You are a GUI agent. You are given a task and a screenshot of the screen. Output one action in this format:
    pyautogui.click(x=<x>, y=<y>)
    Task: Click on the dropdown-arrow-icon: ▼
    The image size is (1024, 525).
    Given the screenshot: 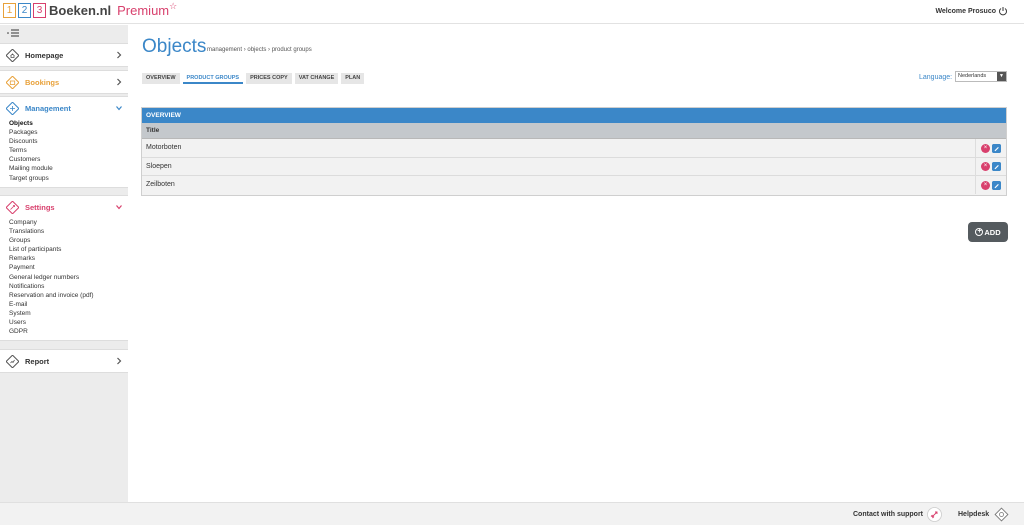 What is the action you would take?
    pyautogui.click(x=1001, y=76)
    